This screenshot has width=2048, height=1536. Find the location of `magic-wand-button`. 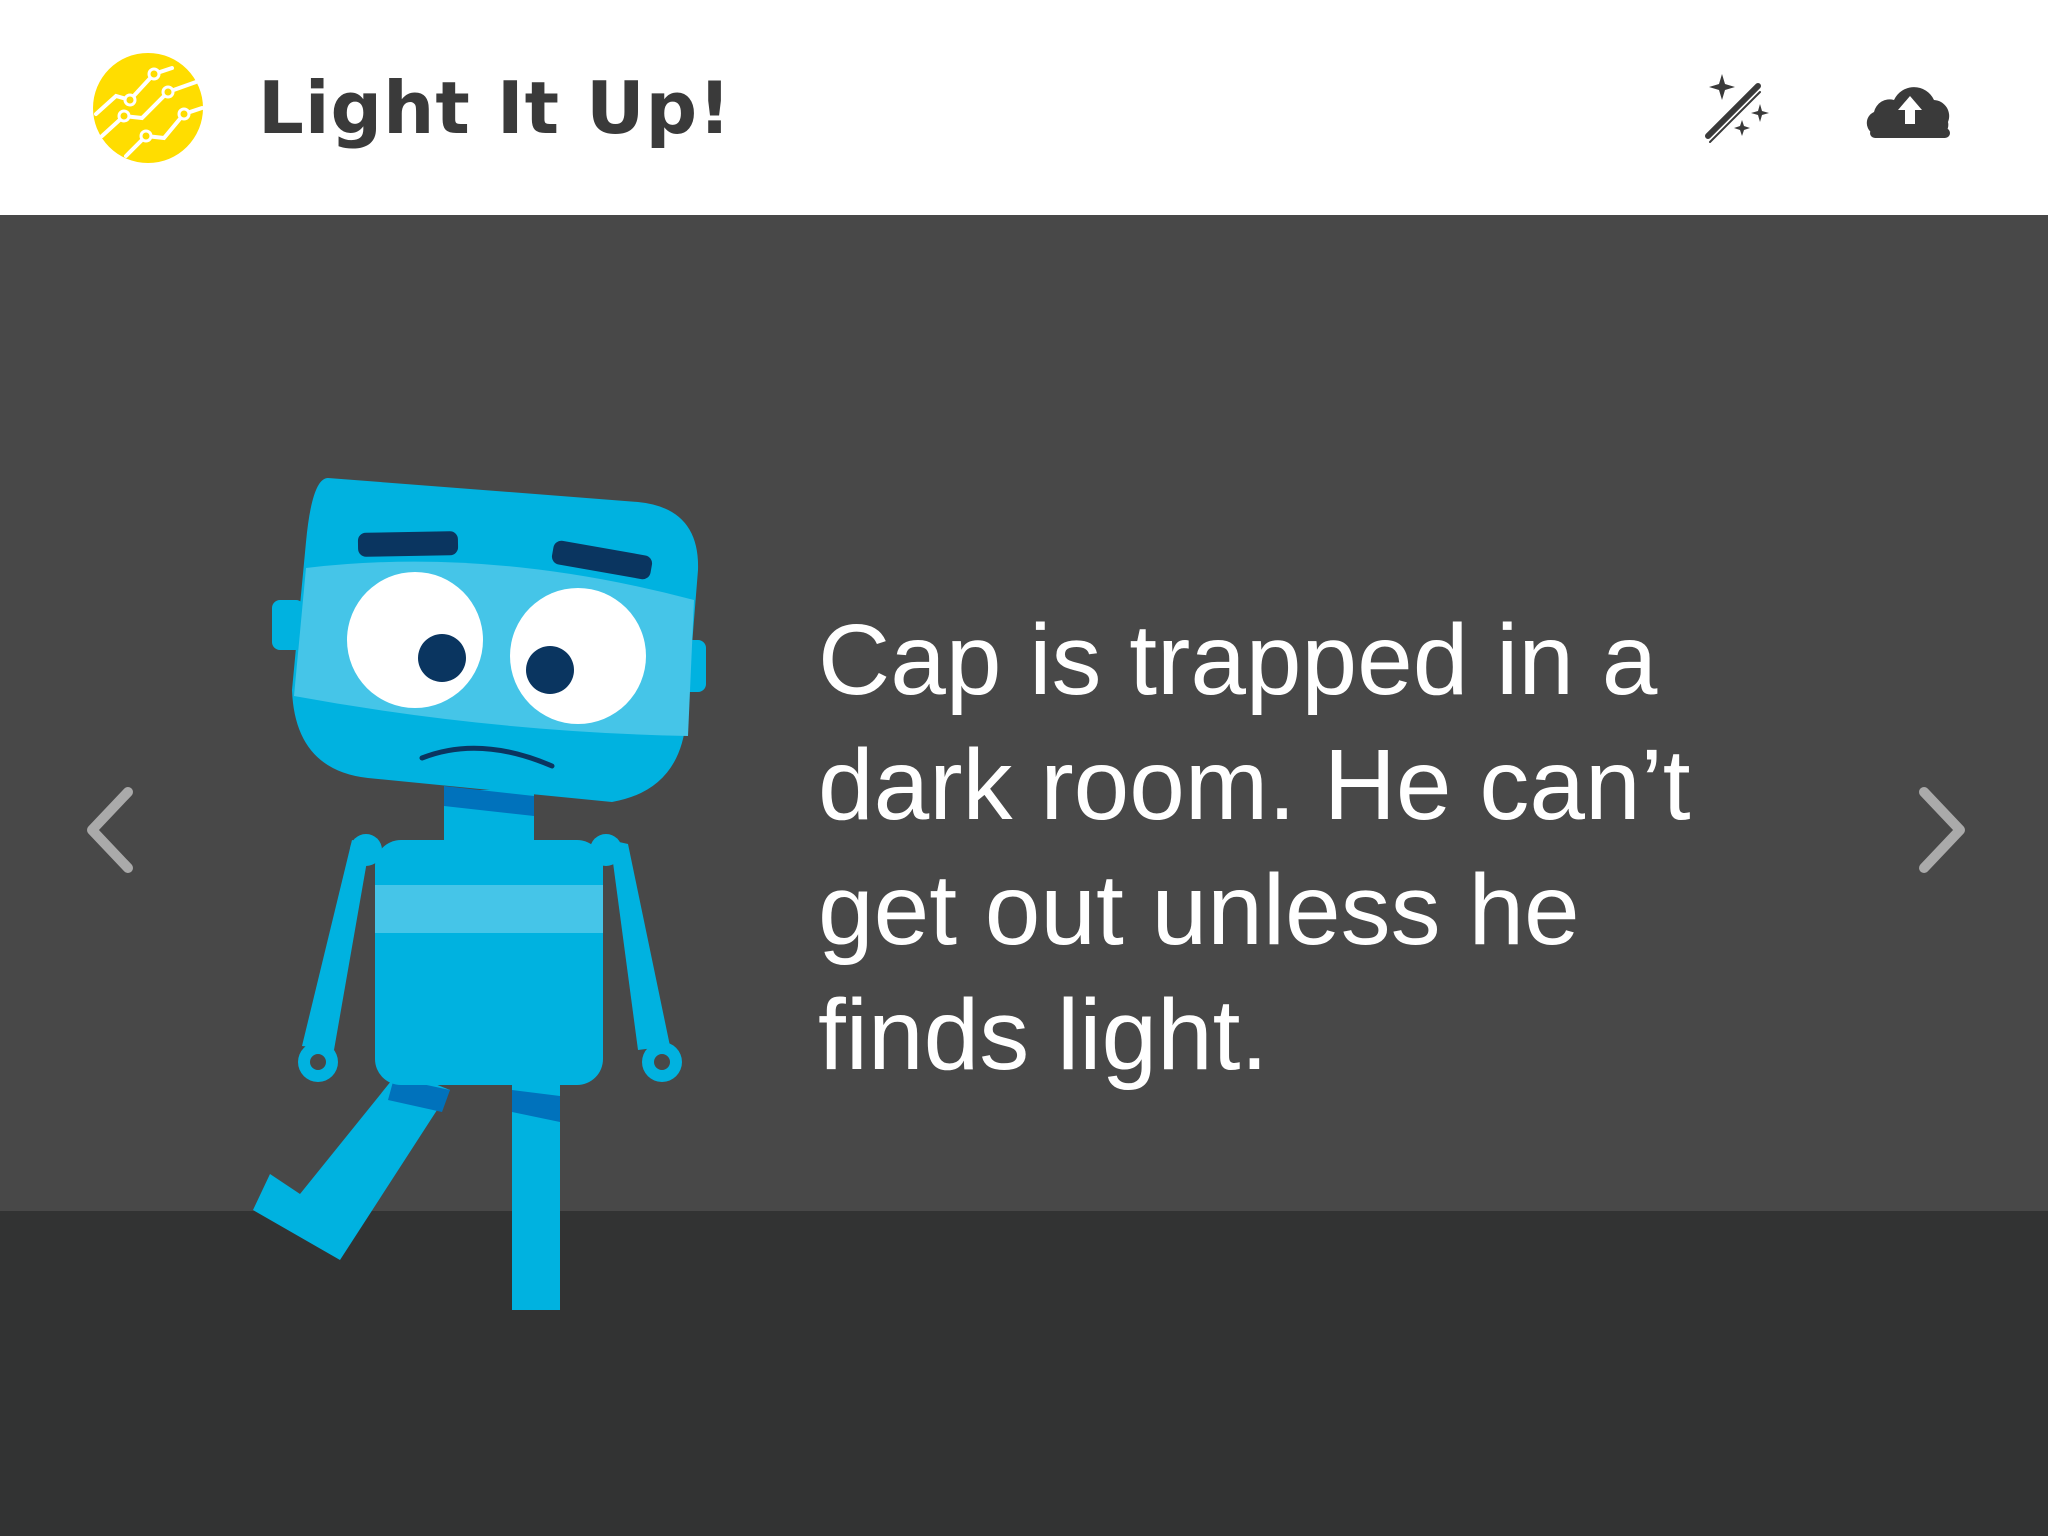

magic-wand-button is located at coordinates (1738, 110).